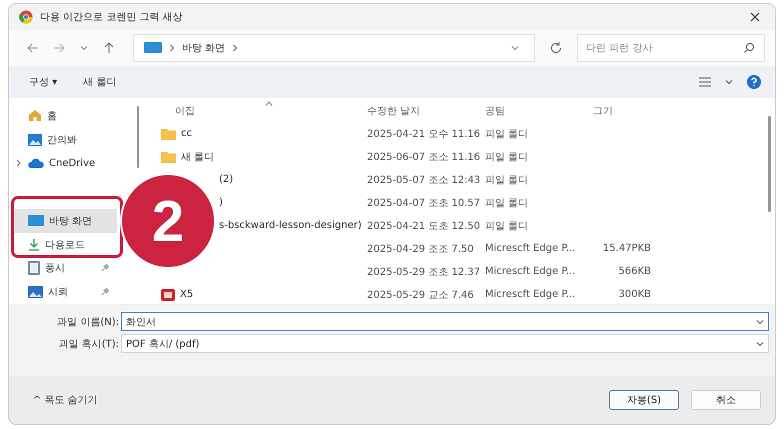 This screenshot has height=429, width=784. I want to click on close-icon, so click(755, 17).